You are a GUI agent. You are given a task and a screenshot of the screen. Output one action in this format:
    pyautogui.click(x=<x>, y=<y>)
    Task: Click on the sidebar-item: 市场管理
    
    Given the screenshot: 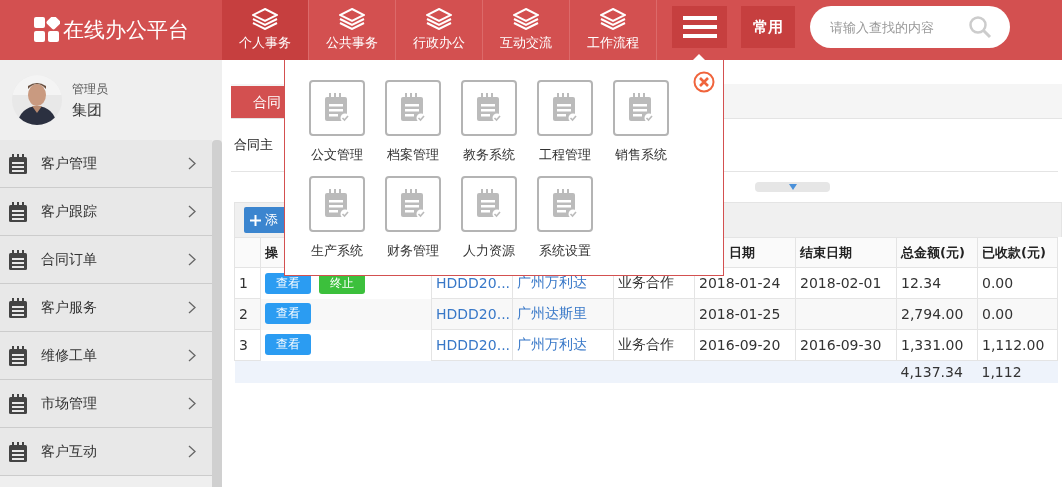 What is the action you would take?
    pyautogui.click(x=106, y=404)
    